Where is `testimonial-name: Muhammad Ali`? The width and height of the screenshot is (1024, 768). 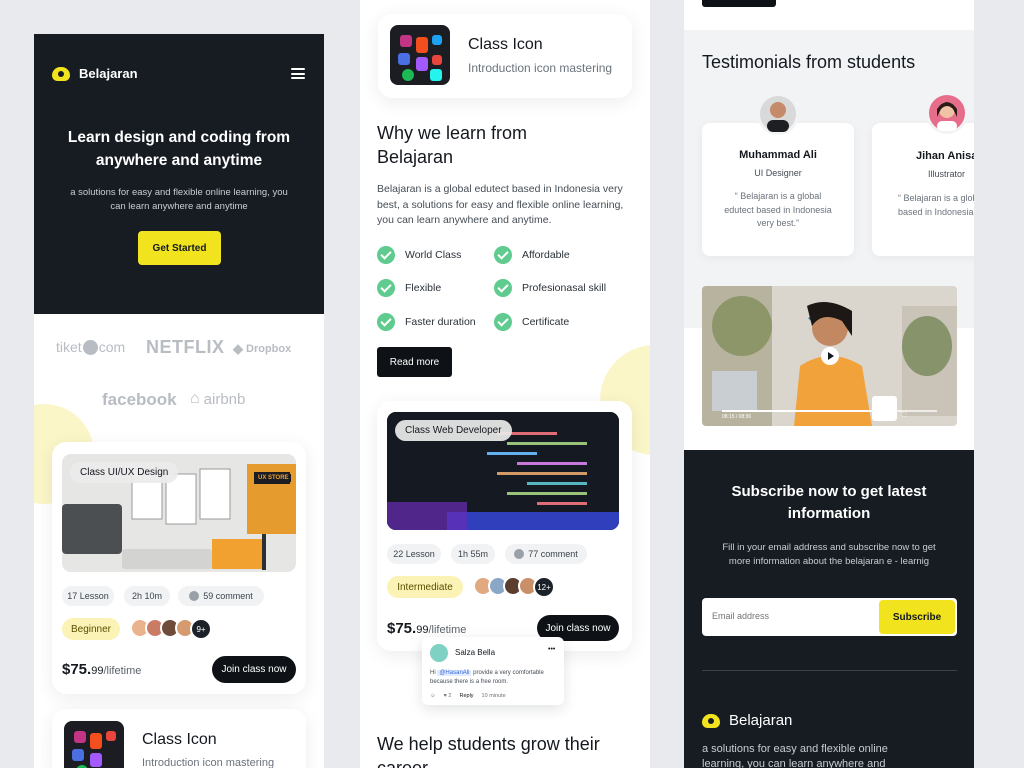
testimonial-name: Muhammad Ali is located at coordinates (778, 155).